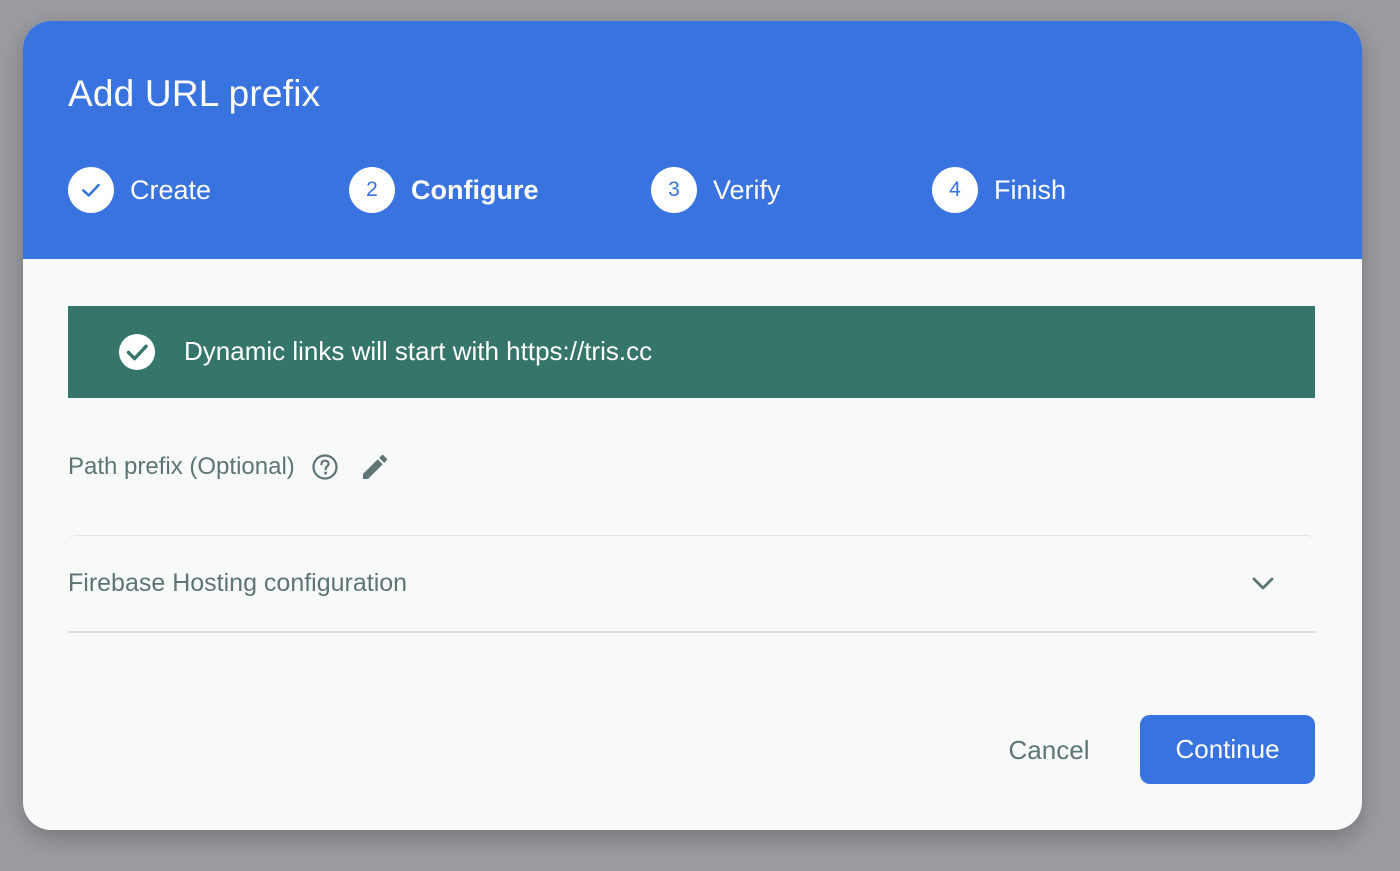 This screenshot has width=1400, height=871. Describe the element at coordinates (194, 93) in the screenshot. I see `dialog-title: Add URL prefix` at that location.